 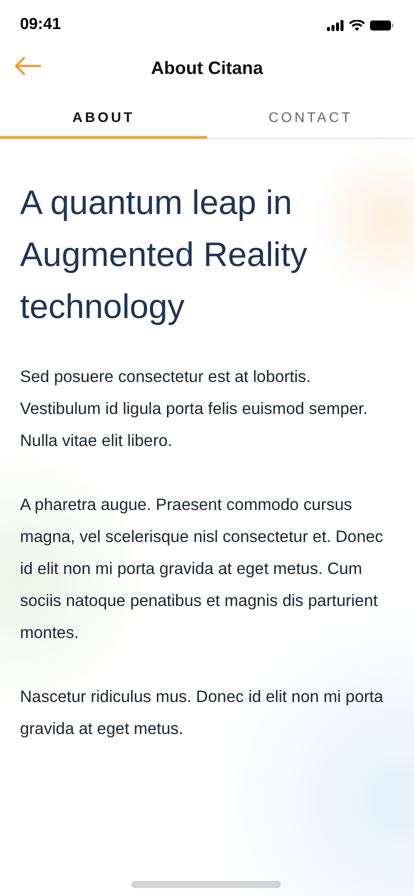 What do you see at coordinates (202, 569) in the screenshot?
I see `article-paragraph: A pharetra augue. Praesent commodo cursus magna, vel scelerisque nisl consectetur et. Donec id elit non mi porta gravida at eget metus. Cum sociis natoque penatibus et magnis dis parturient montes.` at bounding box center [202, 569].